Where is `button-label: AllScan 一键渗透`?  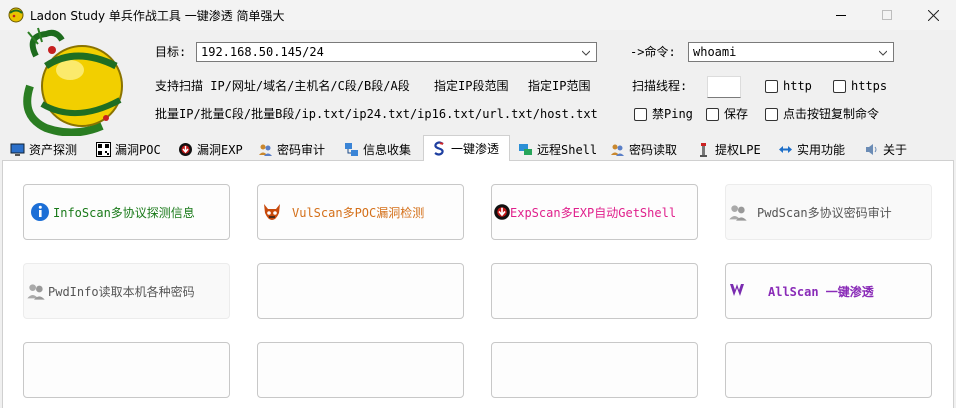 button-label: AllScan 一键渗透 is located at coordinates (821, 292).